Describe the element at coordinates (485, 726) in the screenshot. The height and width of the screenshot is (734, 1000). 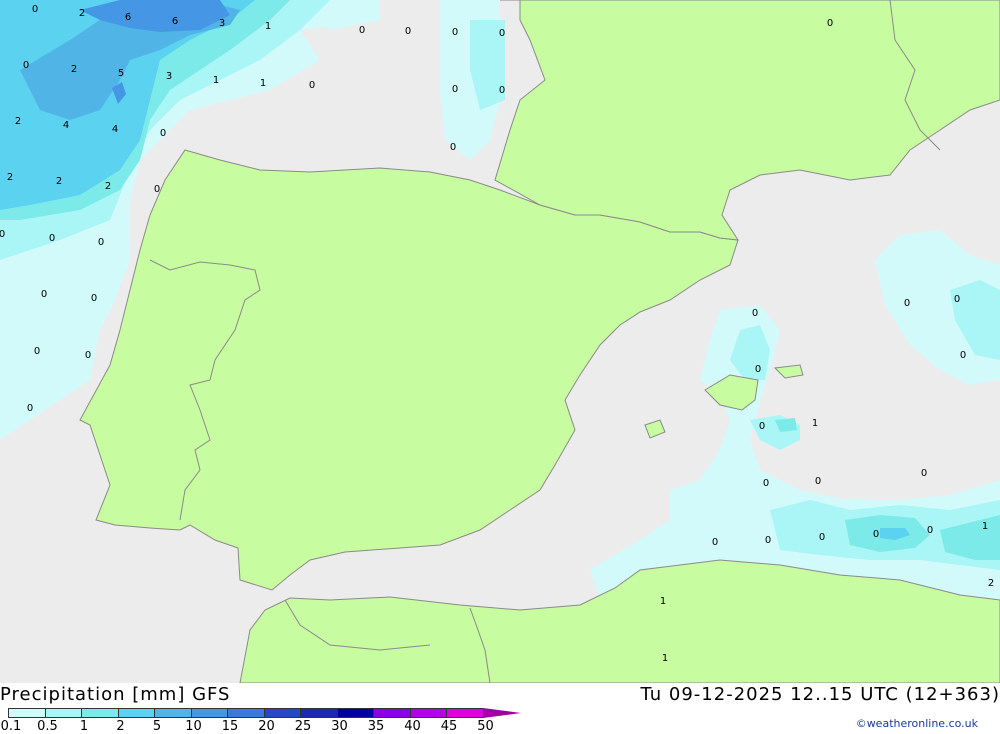
I see `legend-tick-label: 50` at that location.